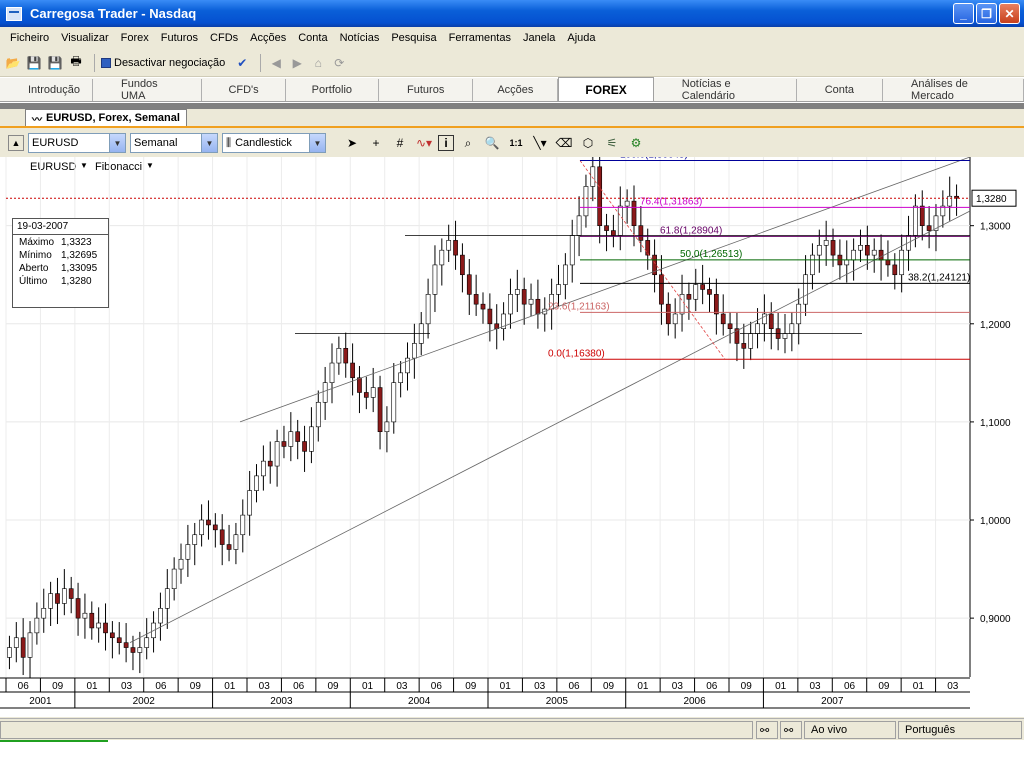 This screenshot has height=768, width=1024. Describe the element at coordinates (29, 38) in the screenshot. I see `menu-ficheiro: Ficheiro` at that location.